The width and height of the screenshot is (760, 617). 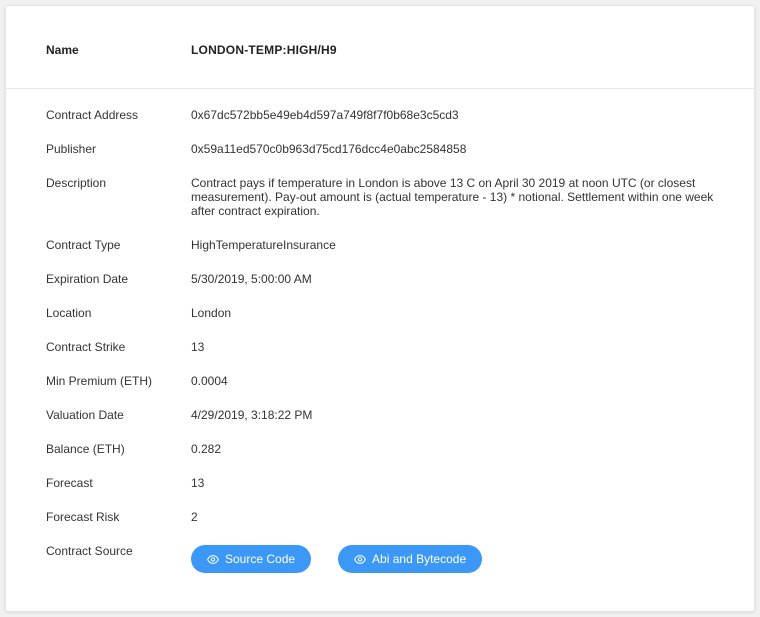 What do you see at coordinates (206, 449) in the screenshot?
I see `balance-value: 0.282` at bounding box center [206, 449].